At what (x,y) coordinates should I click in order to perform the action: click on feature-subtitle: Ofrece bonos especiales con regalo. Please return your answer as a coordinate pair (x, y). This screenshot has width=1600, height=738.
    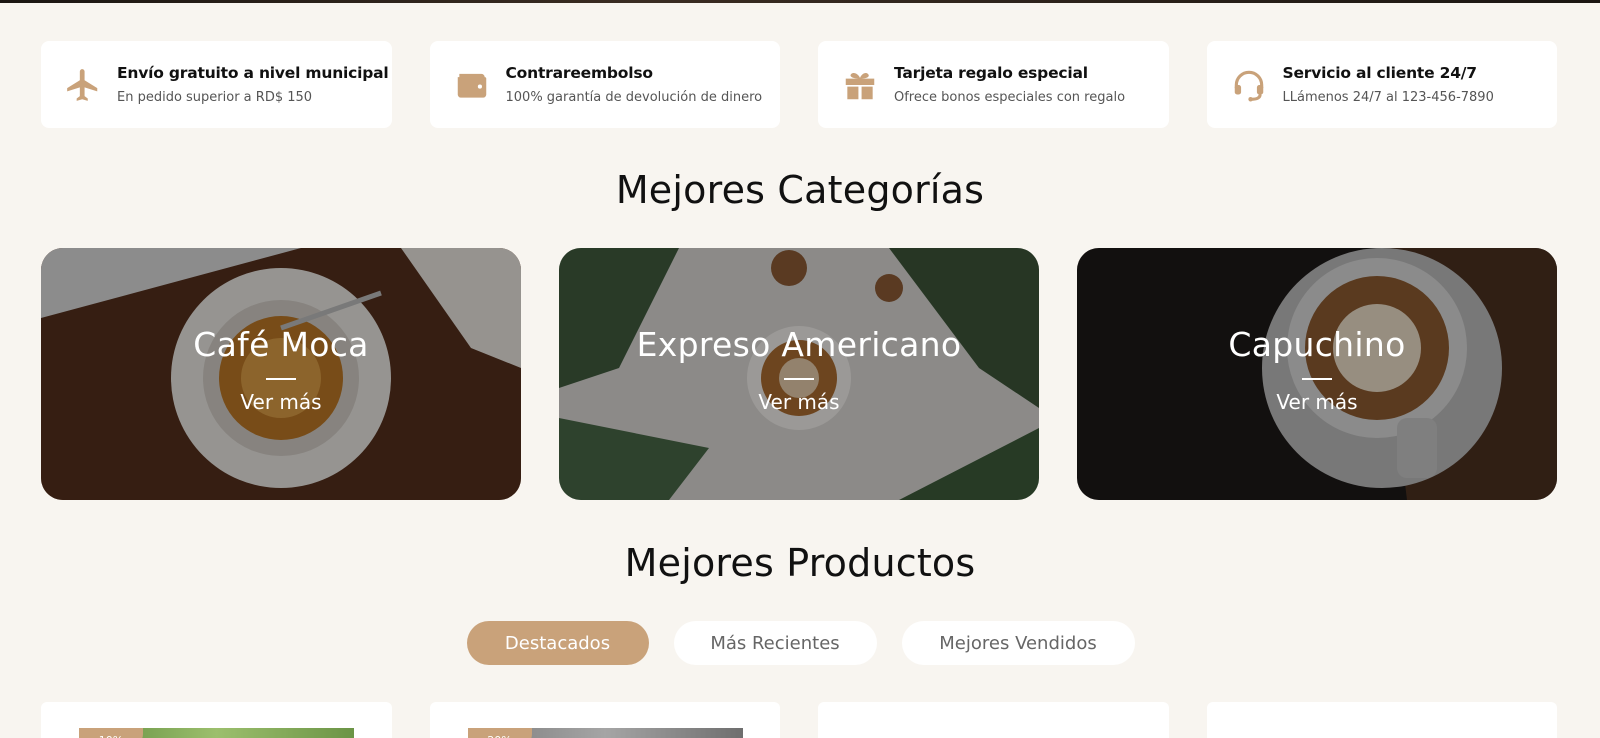
    Looking at the image, I should click on (1010, 97).